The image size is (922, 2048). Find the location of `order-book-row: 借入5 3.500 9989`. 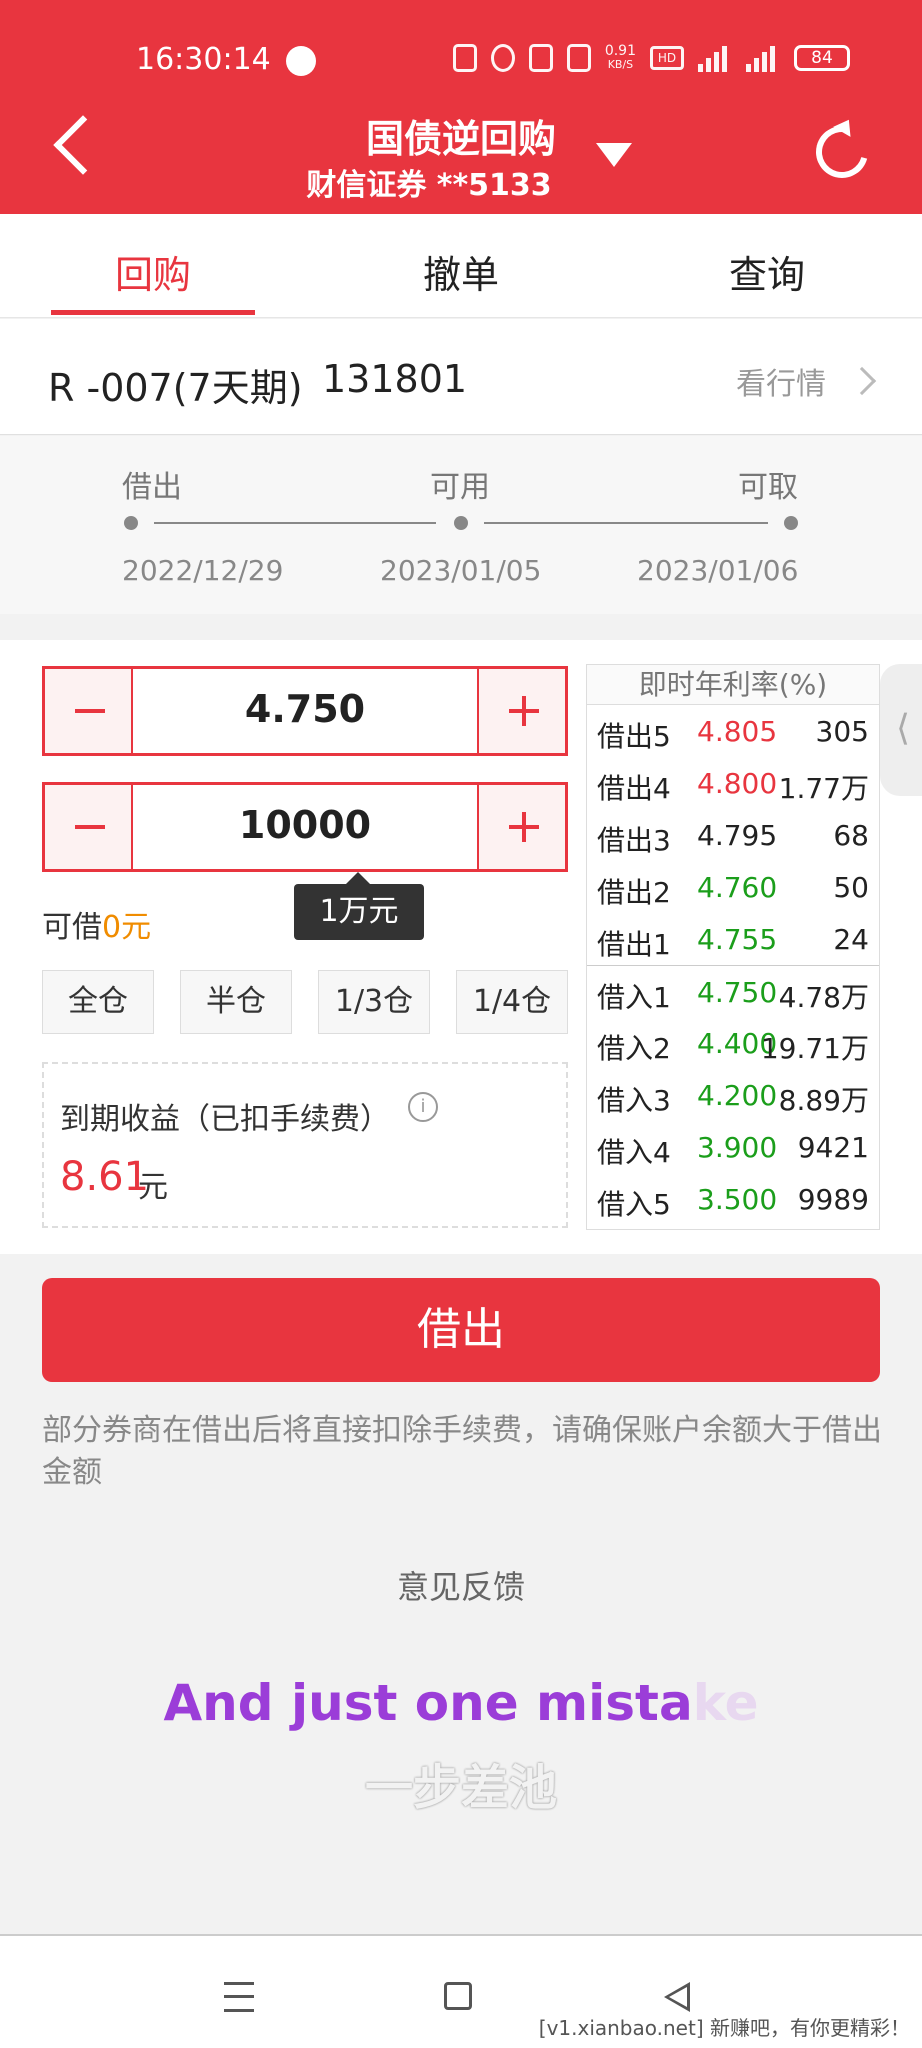

order-book-row: 借入5 3.500 9989 is located at coordinates (733, 1199).